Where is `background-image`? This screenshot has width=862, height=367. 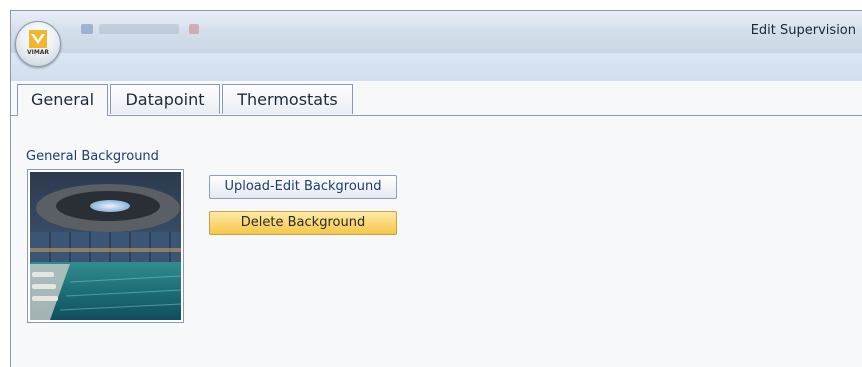 background-image is located at coordinates (105, 246).